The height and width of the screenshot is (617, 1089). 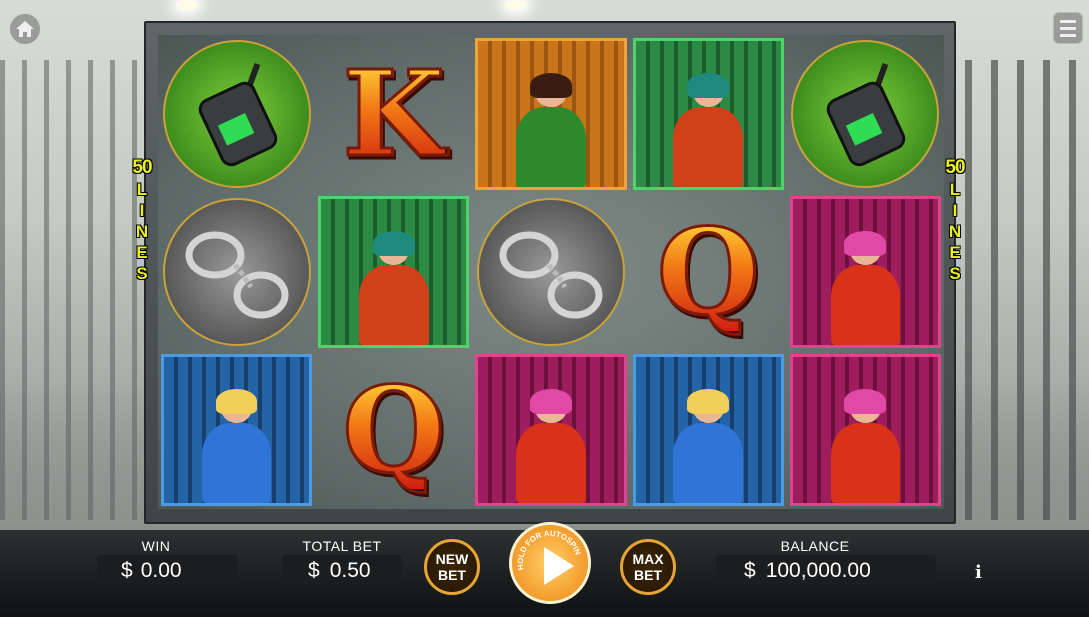 I want to click on max-bet-label-line2: BET, so click(x=648, y=575).